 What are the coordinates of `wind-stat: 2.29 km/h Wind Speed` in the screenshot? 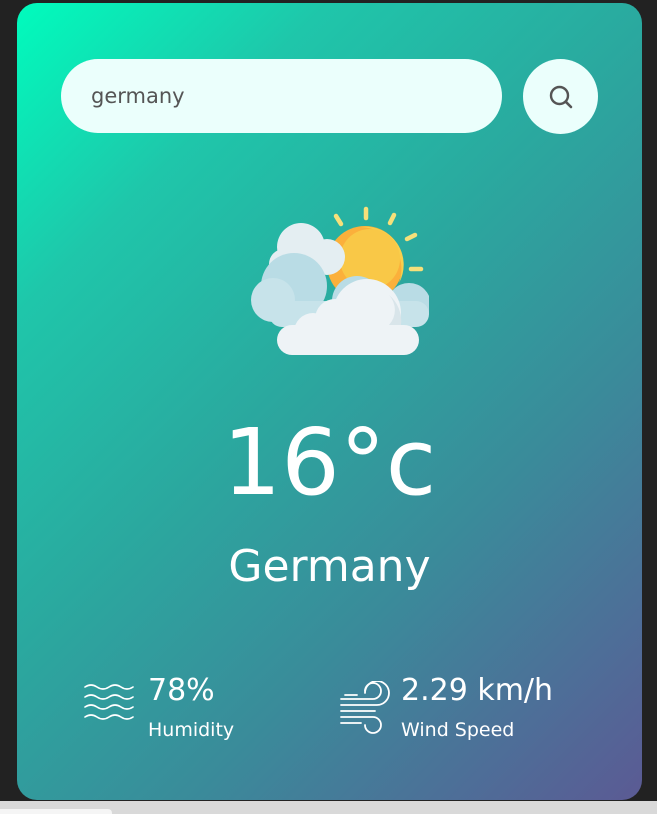 It's located at (477, 711).